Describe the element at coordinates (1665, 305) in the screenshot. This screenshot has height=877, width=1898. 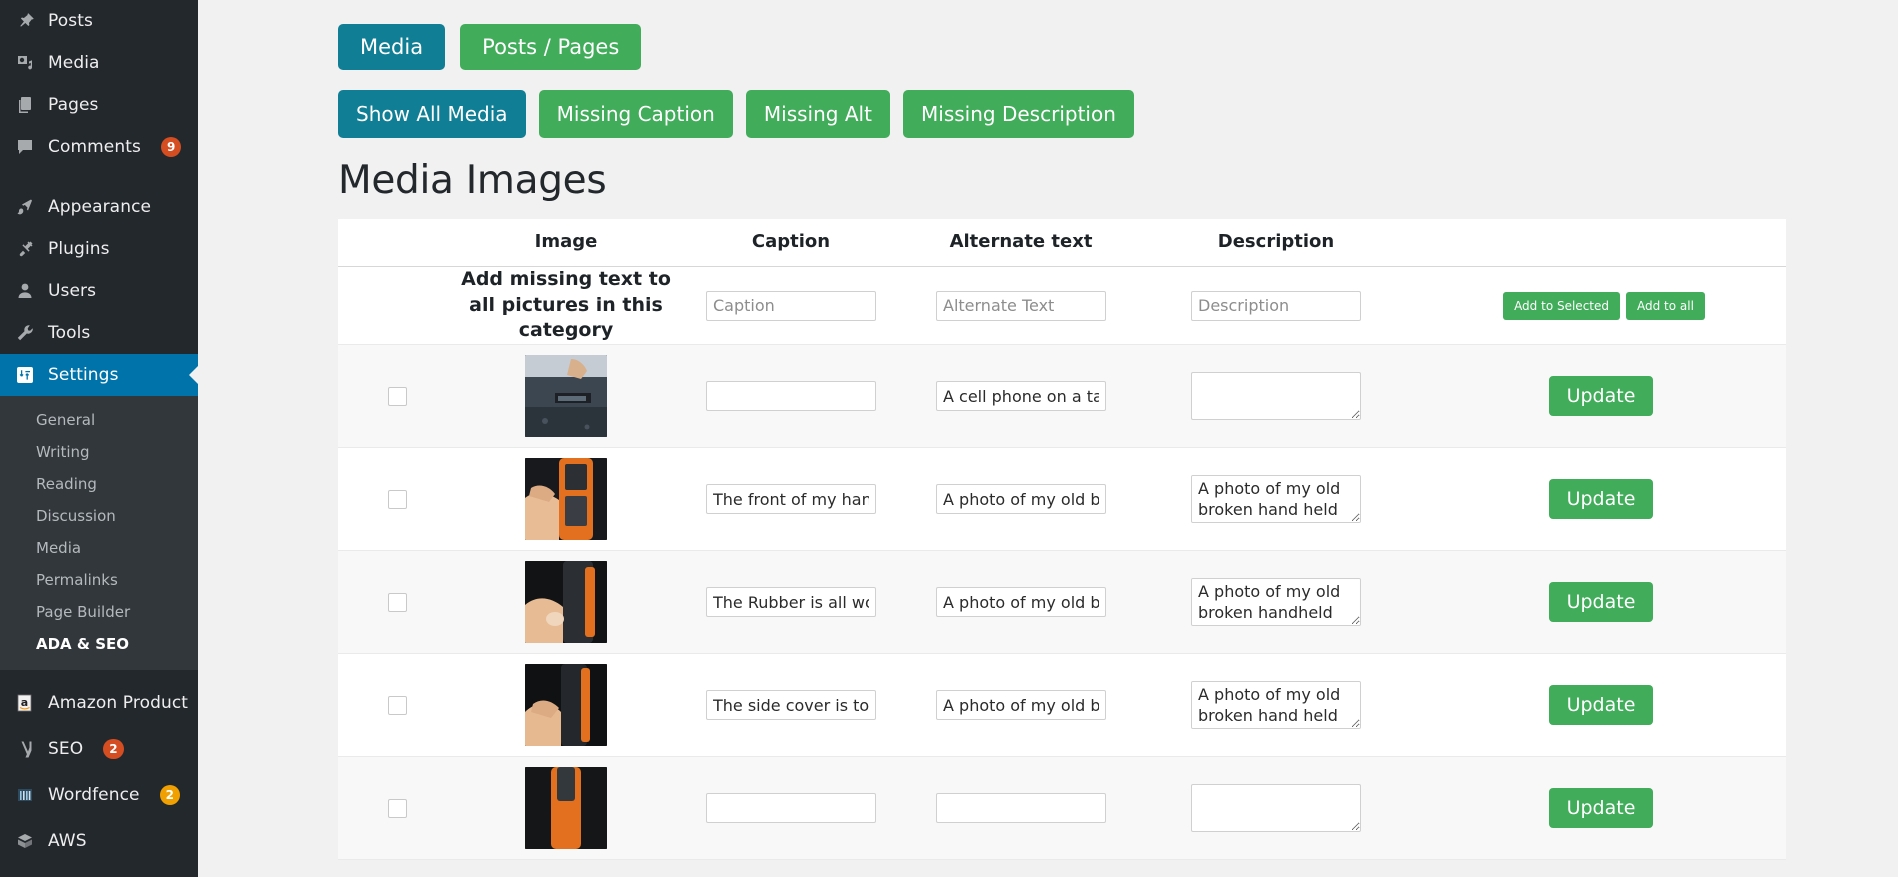
I see `add-to-all-button: Add to all` at that location.